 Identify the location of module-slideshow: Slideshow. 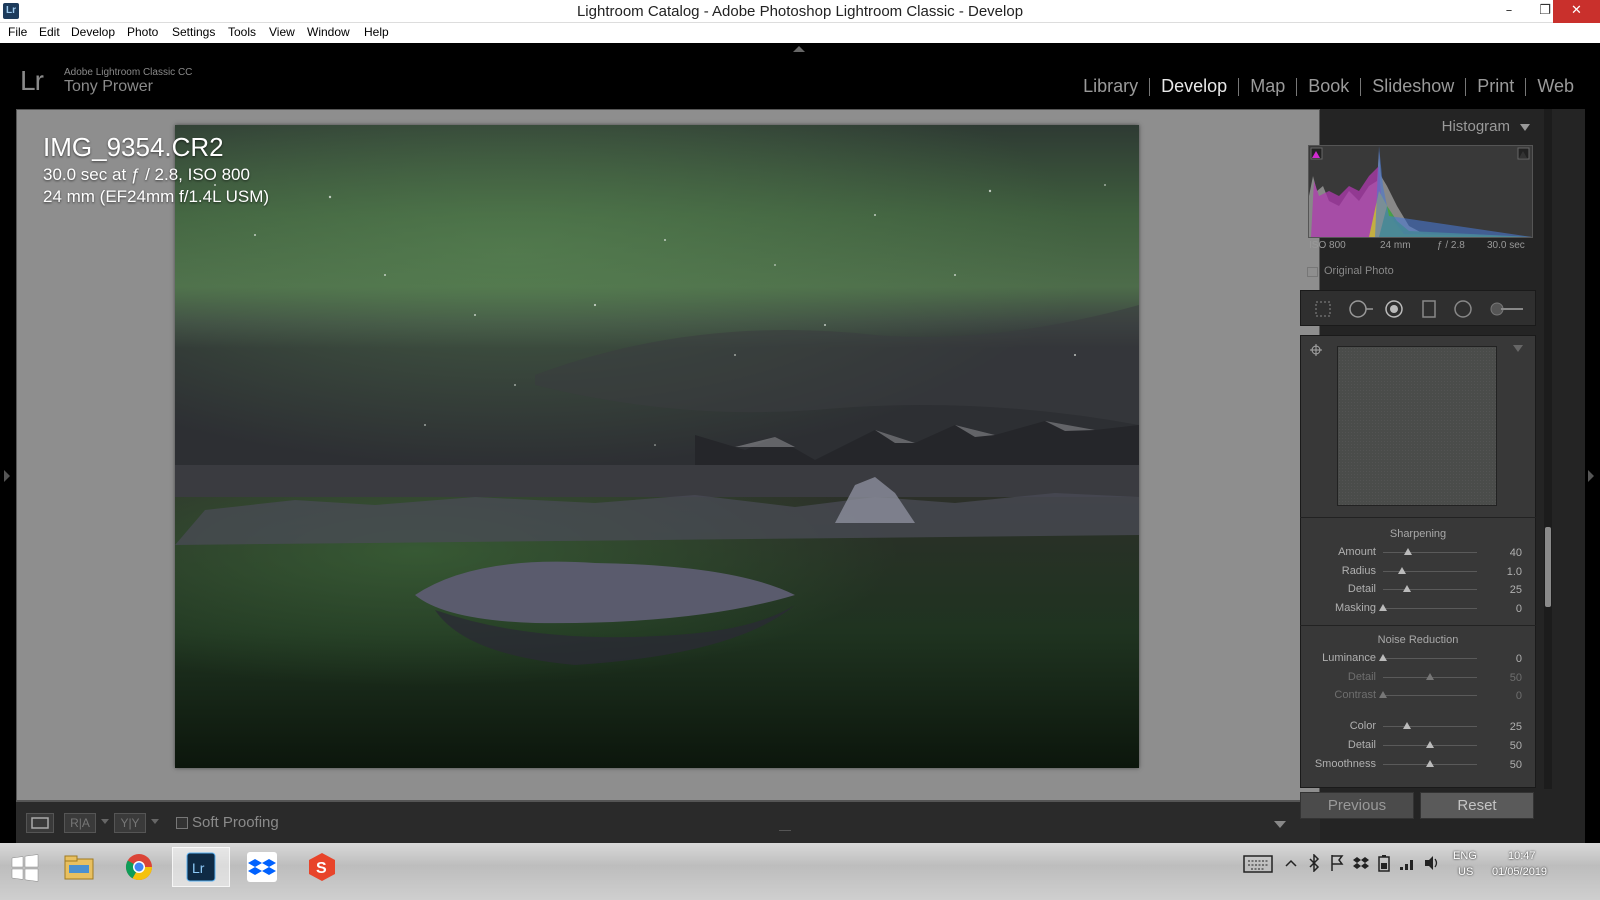
(1413, 86).